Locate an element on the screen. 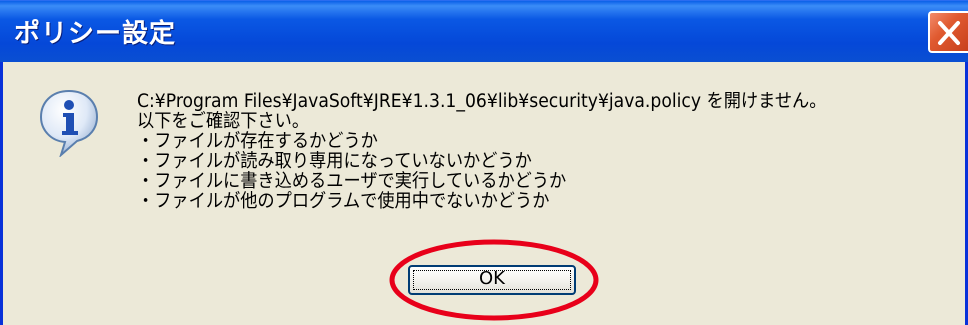 The image size is (968, 325). info-icon is located at coordinates (69, 123).